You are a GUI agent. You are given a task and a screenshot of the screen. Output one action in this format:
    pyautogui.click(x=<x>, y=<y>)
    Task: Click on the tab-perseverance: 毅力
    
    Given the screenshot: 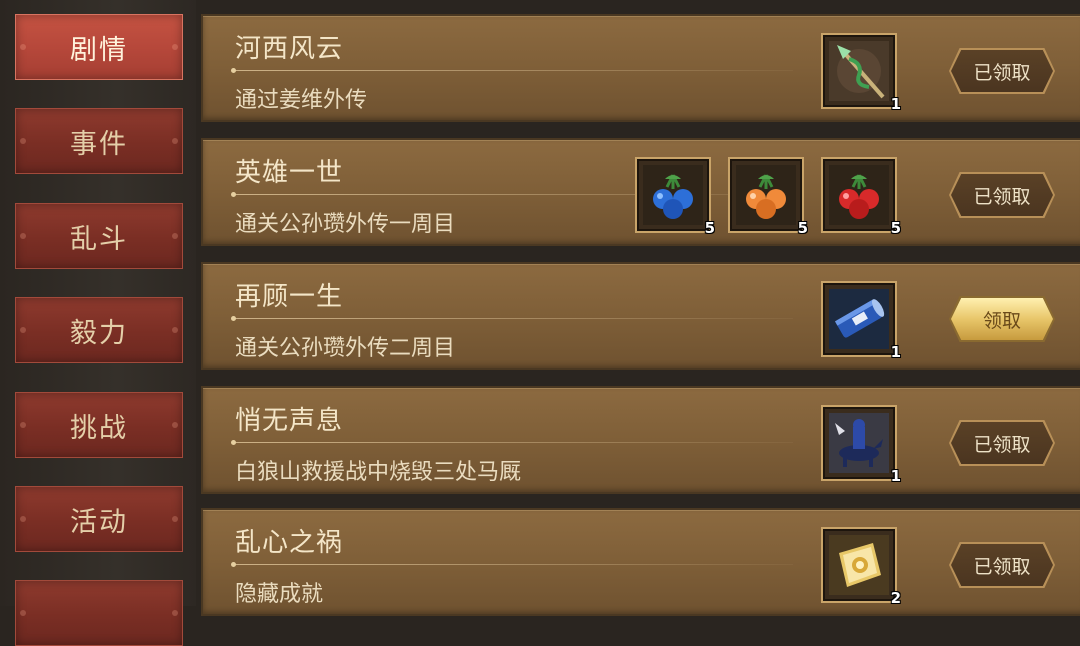 What is the action you would take?
    pyautogui.click(x=99, y=330)
    